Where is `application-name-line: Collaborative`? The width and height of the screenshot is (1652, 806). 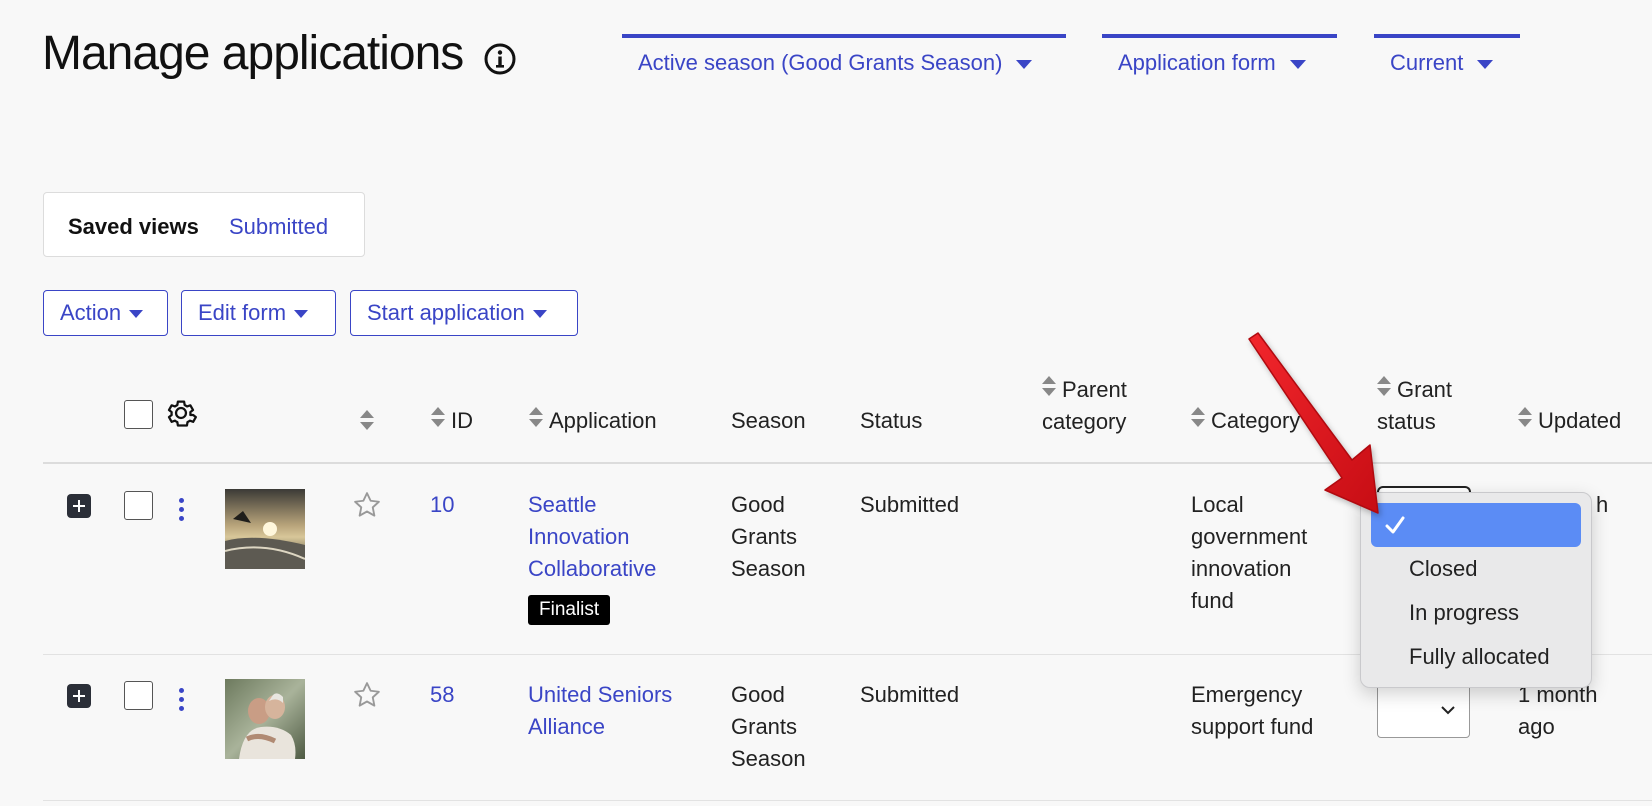
application-name-line: Collaborative is located at coordinates (592, 568).